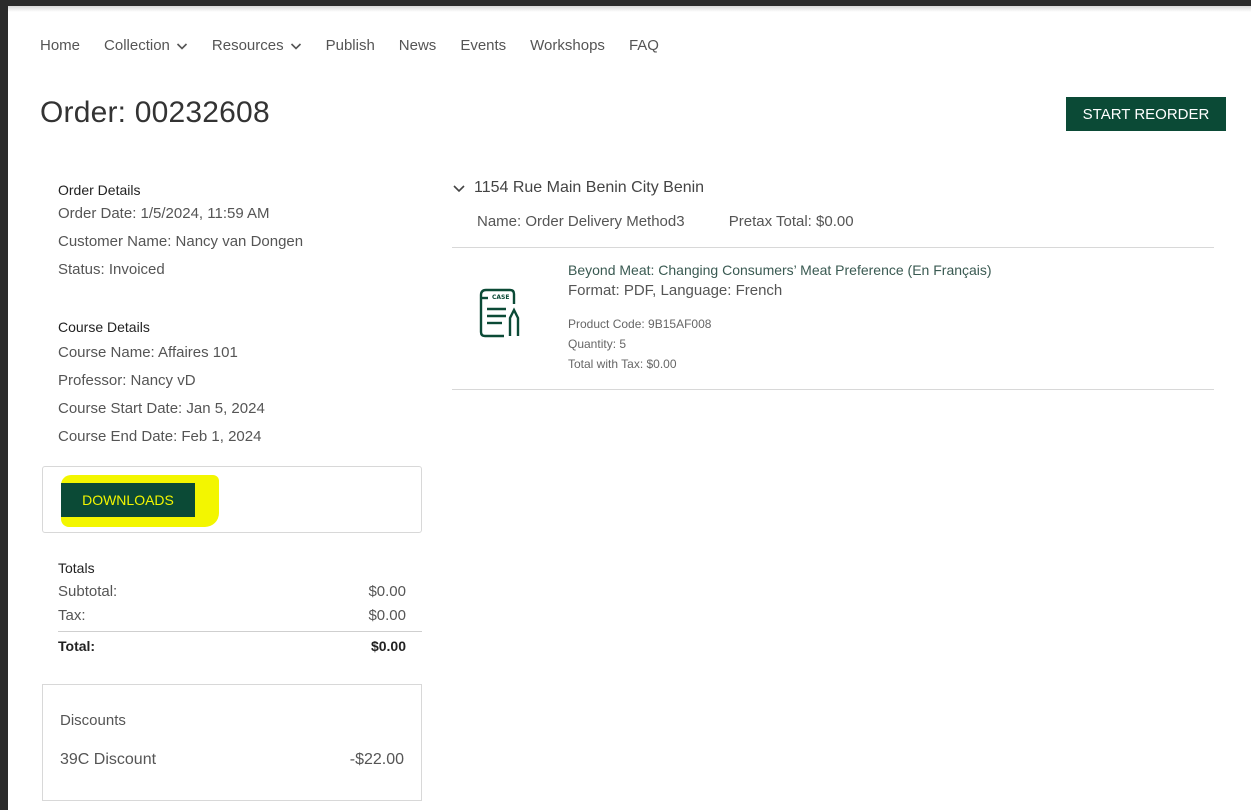 This screenshot has width=1251, height=810. Describe the element at coordinates (387, 591) in the screenshot. I see `subtotal-value: $0.00` at that location.